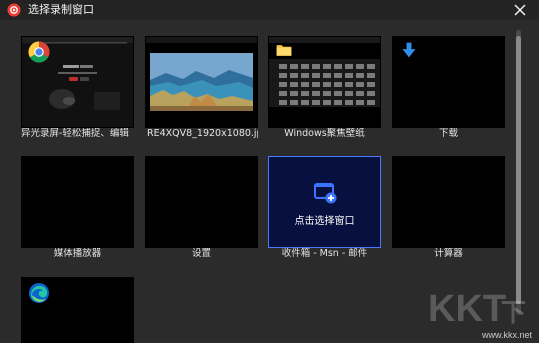 The height and width of the screenshot is (343, 539). I want to click on kkx-watermark-logo: KKT 下, so click(477, 309).